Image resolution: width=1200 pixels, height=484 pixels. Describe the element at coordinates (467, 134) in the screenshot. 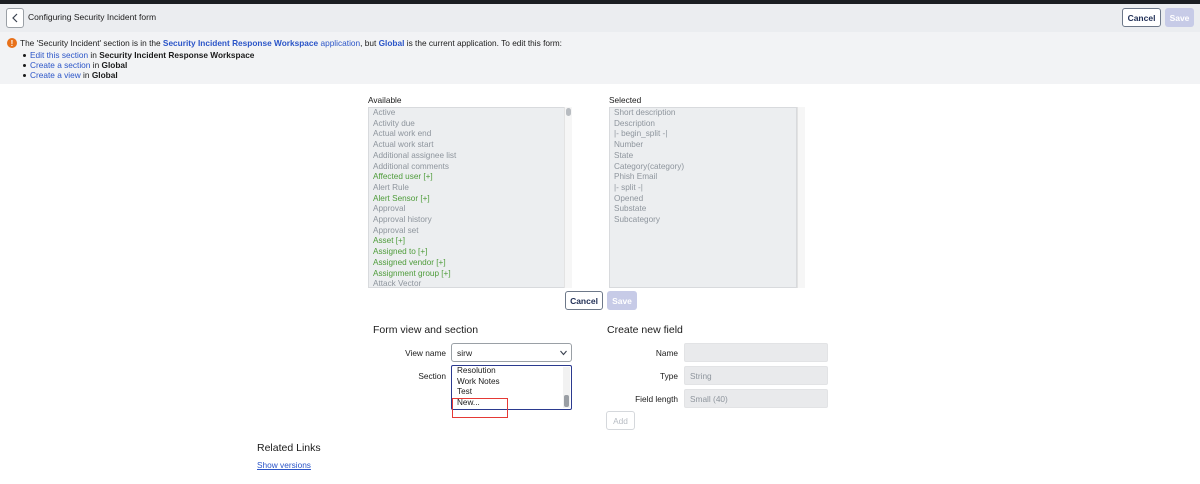

I see `available-field-item: Actual work end` at that location.